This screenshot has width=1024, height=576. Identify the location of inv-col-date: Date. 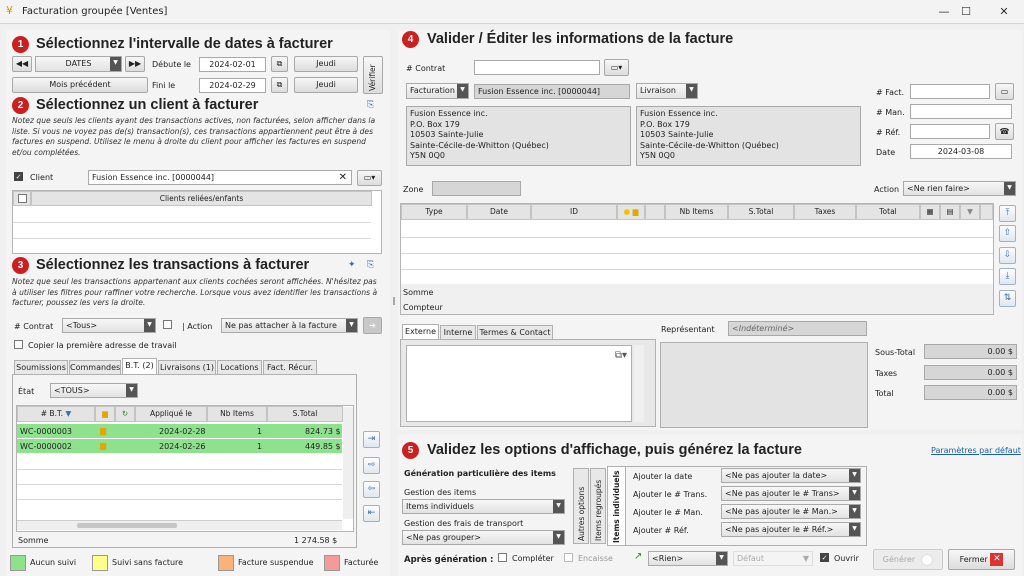
(499, 212).